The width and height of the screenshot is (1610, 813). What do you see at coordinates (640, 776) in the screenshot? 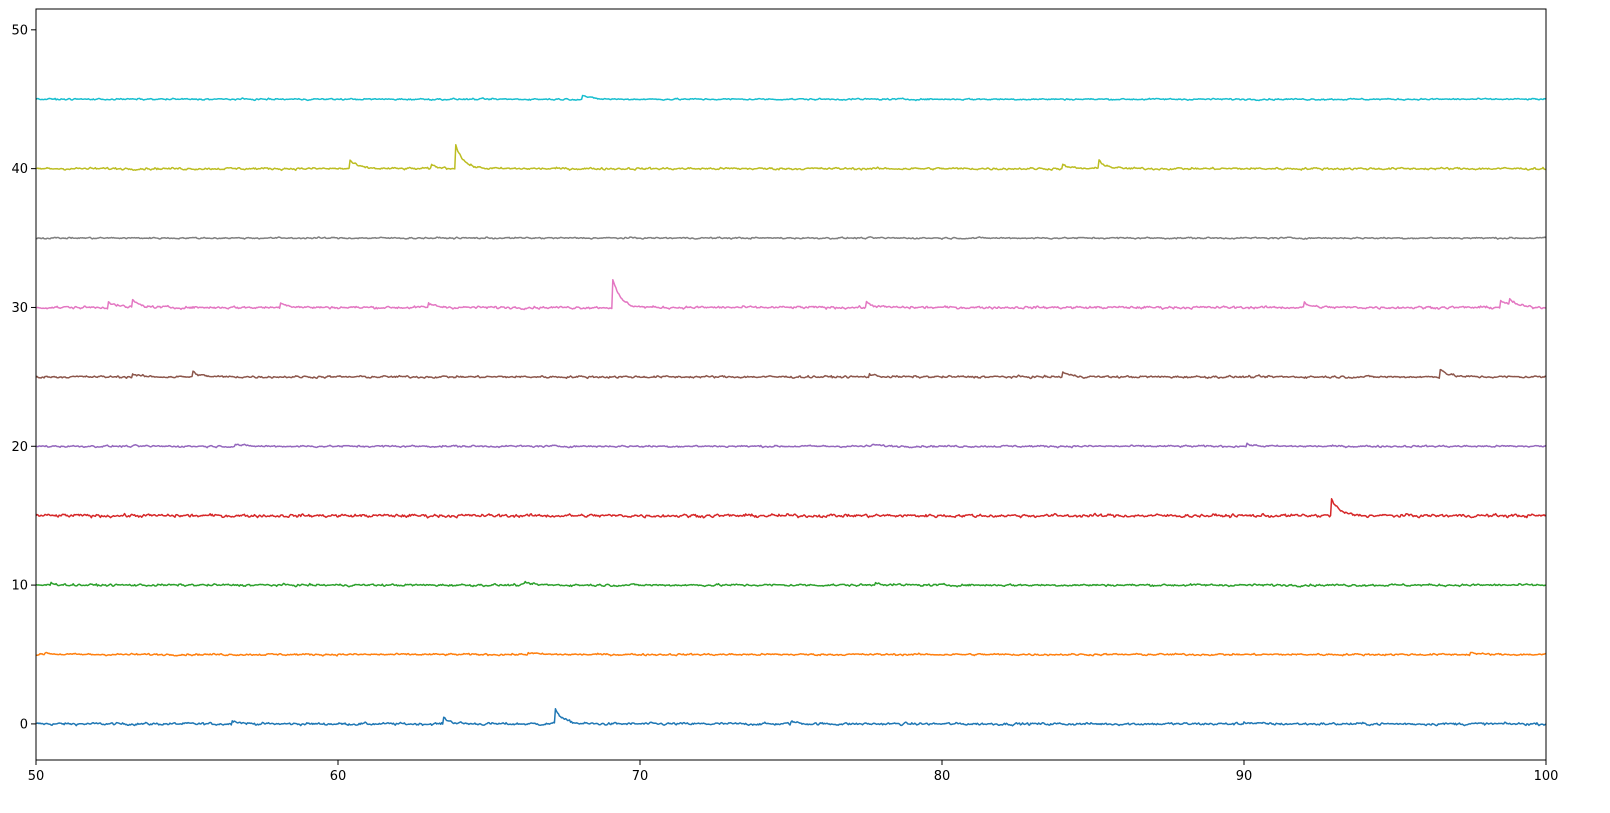
I see `x-tick-label: 70` at bounding box center [640, 776].